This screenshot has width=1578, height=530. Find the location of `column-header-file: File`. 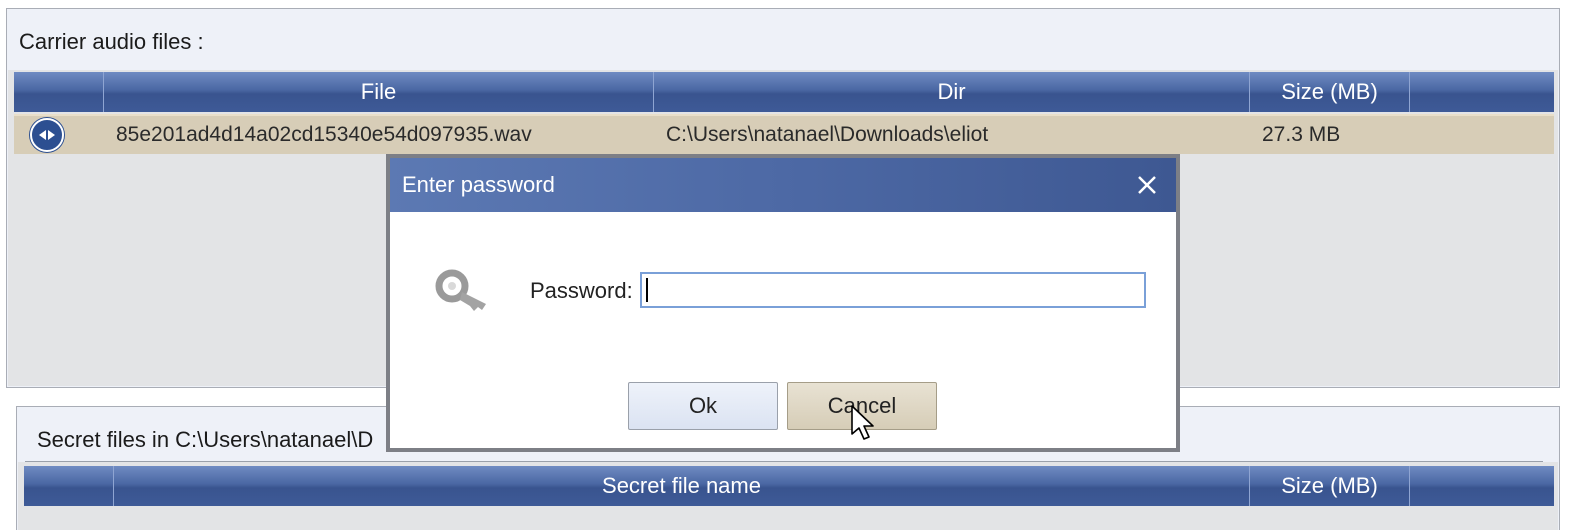

column-header-file: File is located at coordinates (379, 92).